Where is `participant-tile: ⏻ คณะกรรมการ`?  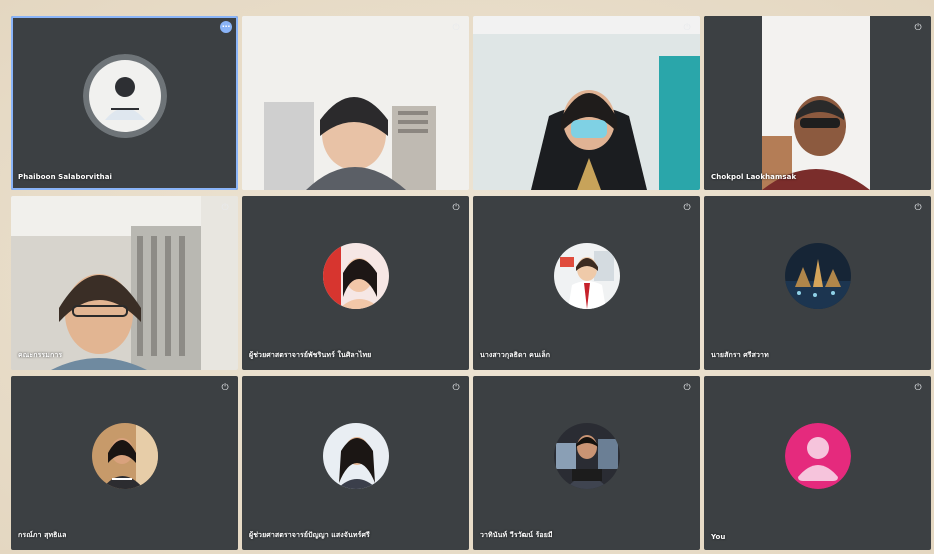
participant-tile: ⏻ คณะกรรมการ is located at coordinates (124, 283).